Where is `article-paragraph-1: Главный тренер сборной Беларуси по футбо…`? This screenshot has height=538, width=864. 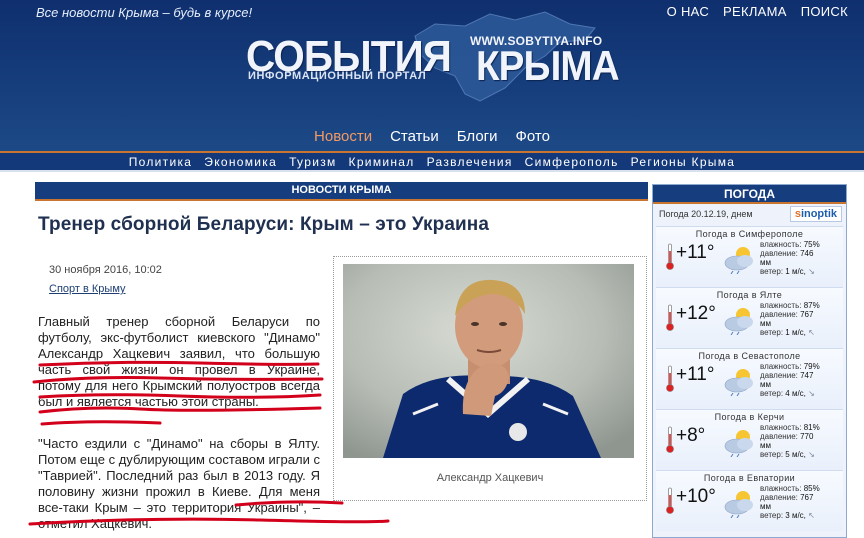 article-paragraph-1: Главный тренер сборной Беларуси по футбо… is located at coordinates (179, 361).